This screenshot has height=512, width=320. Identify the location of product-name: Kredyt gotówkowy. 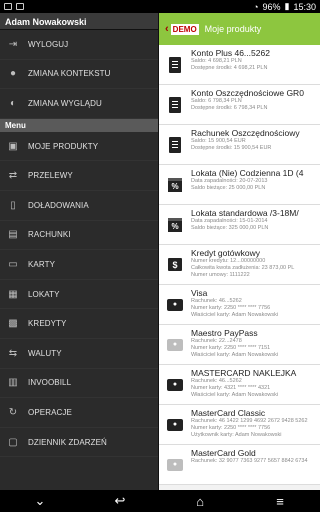
(225, 253).